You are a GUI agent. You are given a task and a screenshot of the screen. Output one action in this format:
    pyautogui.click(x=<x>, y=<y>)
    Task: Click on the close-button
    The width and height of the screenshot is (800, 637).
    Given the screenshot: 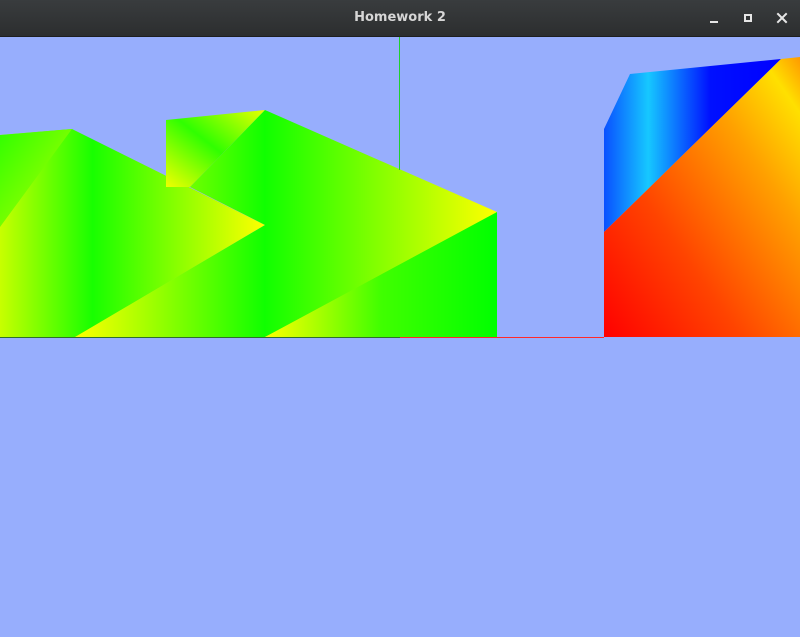 What is the action you would take?
    pyautogui.click(x=782, y=18)
    